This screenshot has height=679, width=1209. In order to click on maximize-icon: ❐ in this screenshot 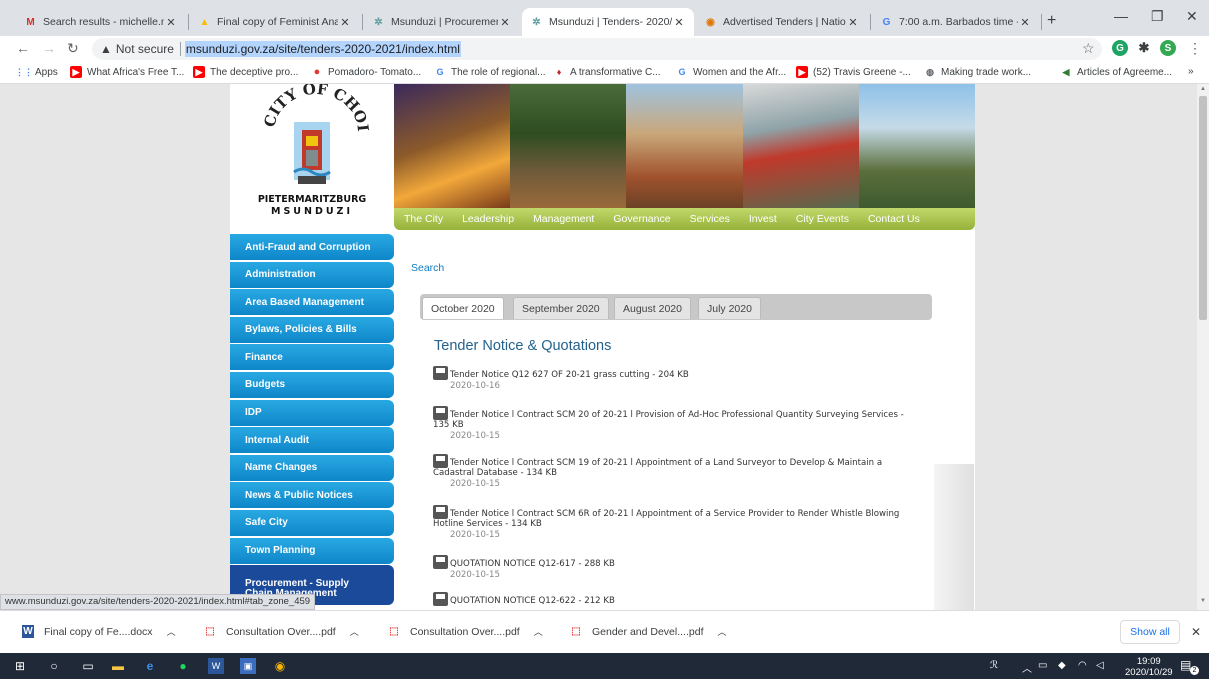, I will do `click(1157, 16)`.